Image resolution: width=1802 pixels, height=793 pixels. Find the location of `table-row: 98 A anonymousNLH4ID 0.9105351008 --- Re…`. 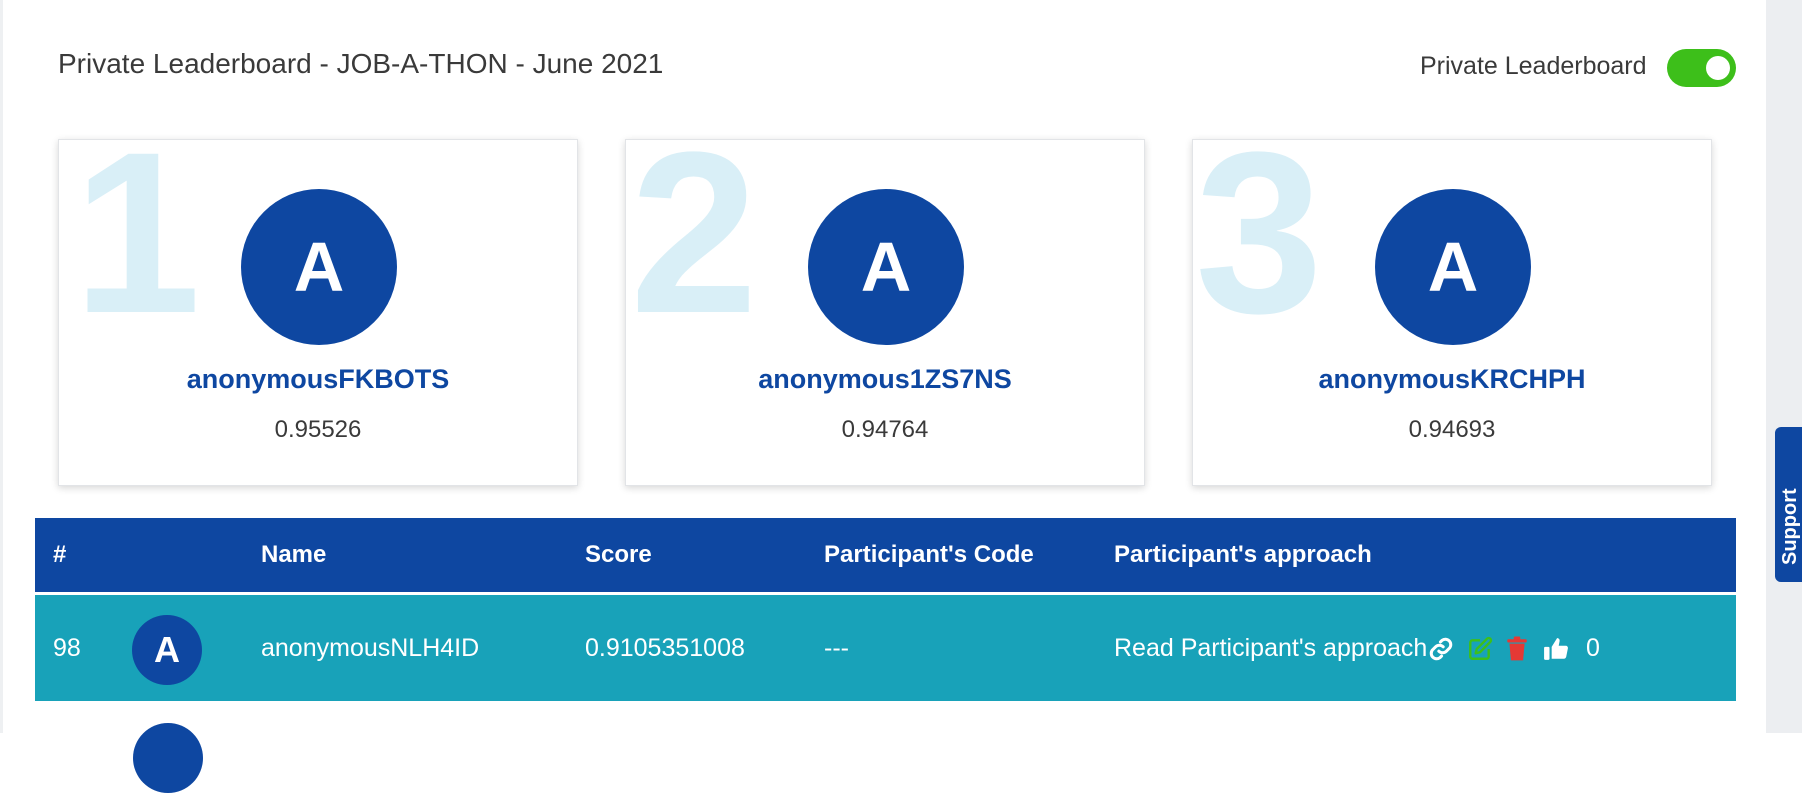

table-row: 98 A anonymousNLH4ID 0.9105351008 --- Re… is located at coordinates (885, 648).